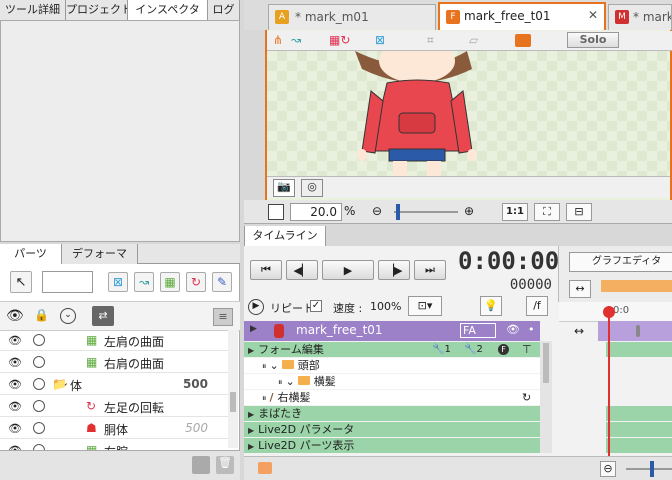  What do you see at coordinates (526, 397) in the screenshot?
I see `reset-icon: ↻` at bounding box center [526, 397].